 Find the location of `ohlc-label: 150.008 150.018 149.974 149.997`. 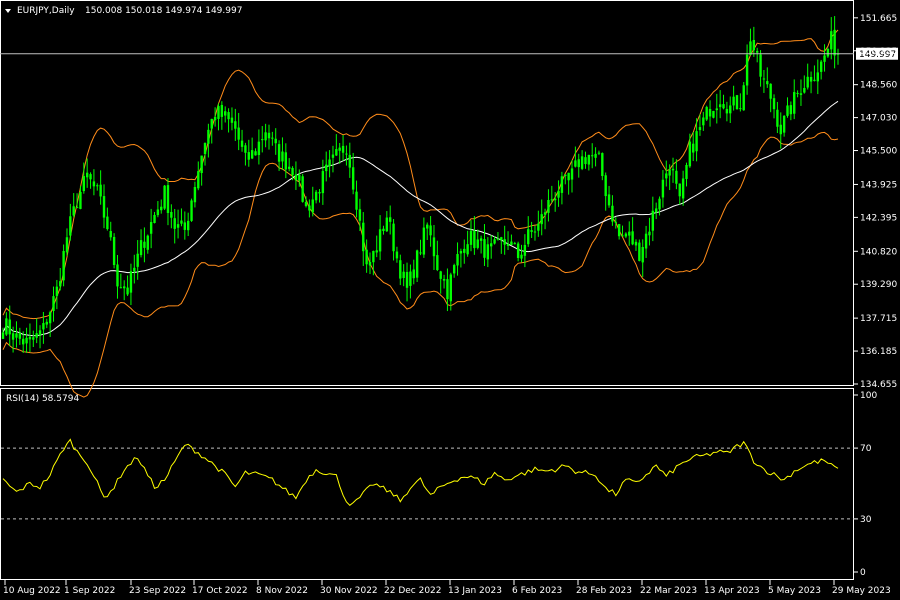

ohlc-label: 150.008 150.018 149.974 149.997 is located at coordinates (163, 11).